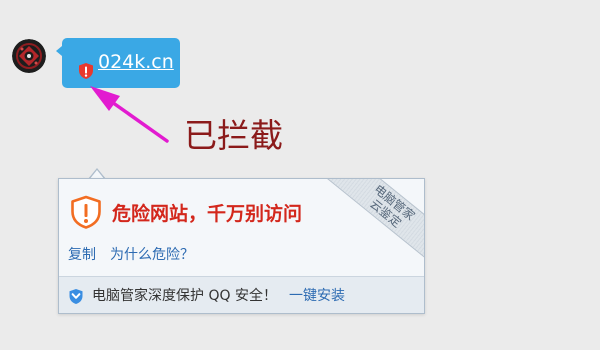  Describe the element at coordinates (233, 135) in the screenshot. I see `blocked-annotation-label: 已拦截` at that location.